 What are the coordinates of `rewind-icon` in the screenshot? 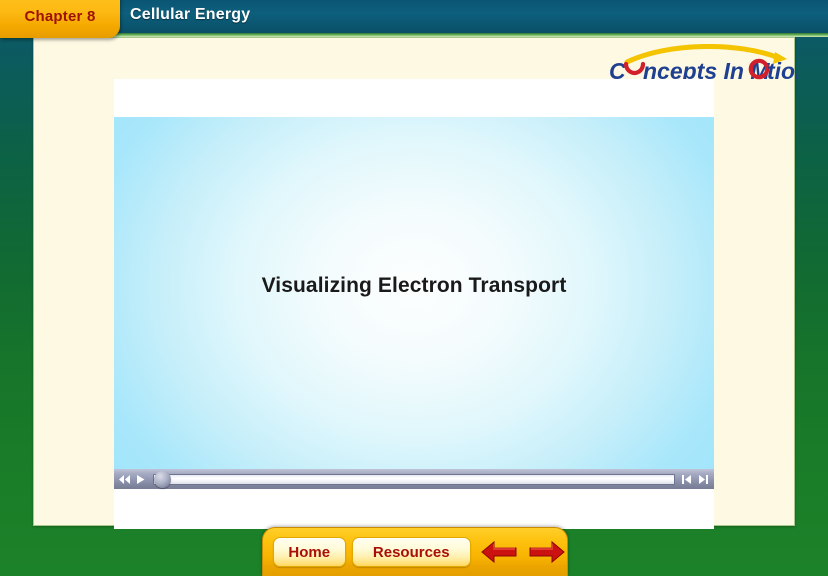 It's located at (124, 479).